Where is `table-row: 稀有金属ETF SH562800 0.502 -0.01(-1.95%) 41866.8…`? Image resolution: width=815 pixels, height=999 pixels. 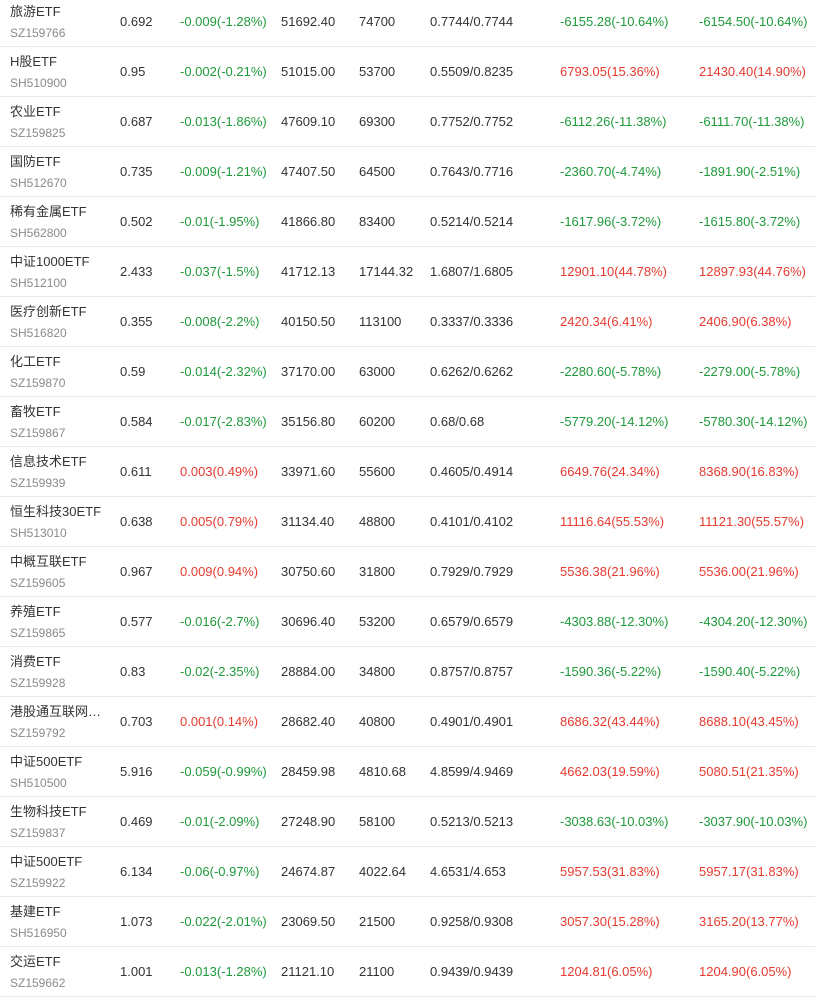
table-row: 稀有金属ETF SH562800 0.502 -0.01(-1.95%) 41866.8… is located at coordinates (407, 222).